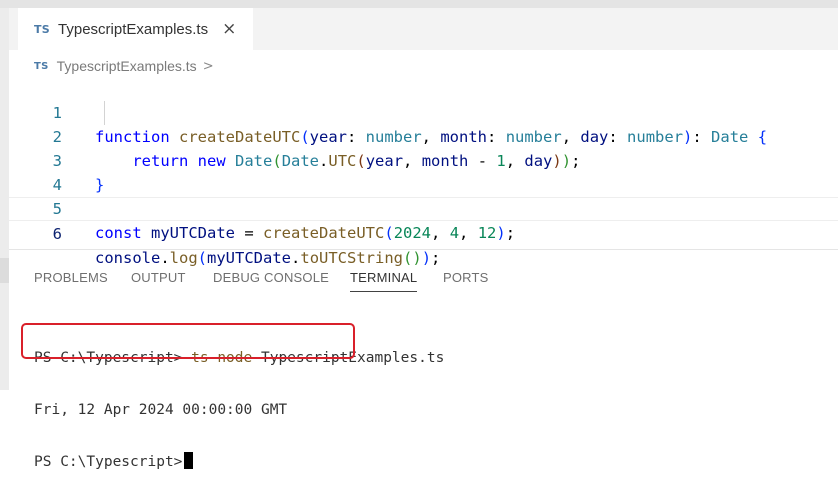  I want to click on terminal-line: PS C:\Typescript>, so click(239, 462).